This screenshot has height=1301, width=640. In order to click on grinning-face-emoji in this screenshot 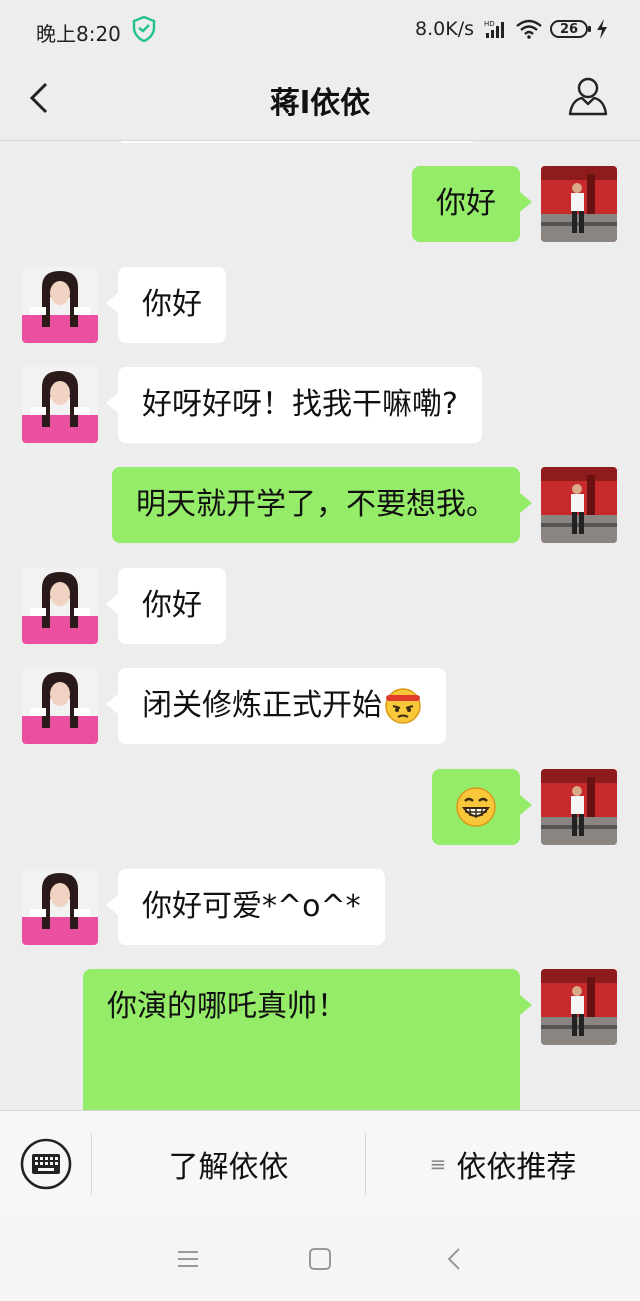, I will do `click(476, 807)`.